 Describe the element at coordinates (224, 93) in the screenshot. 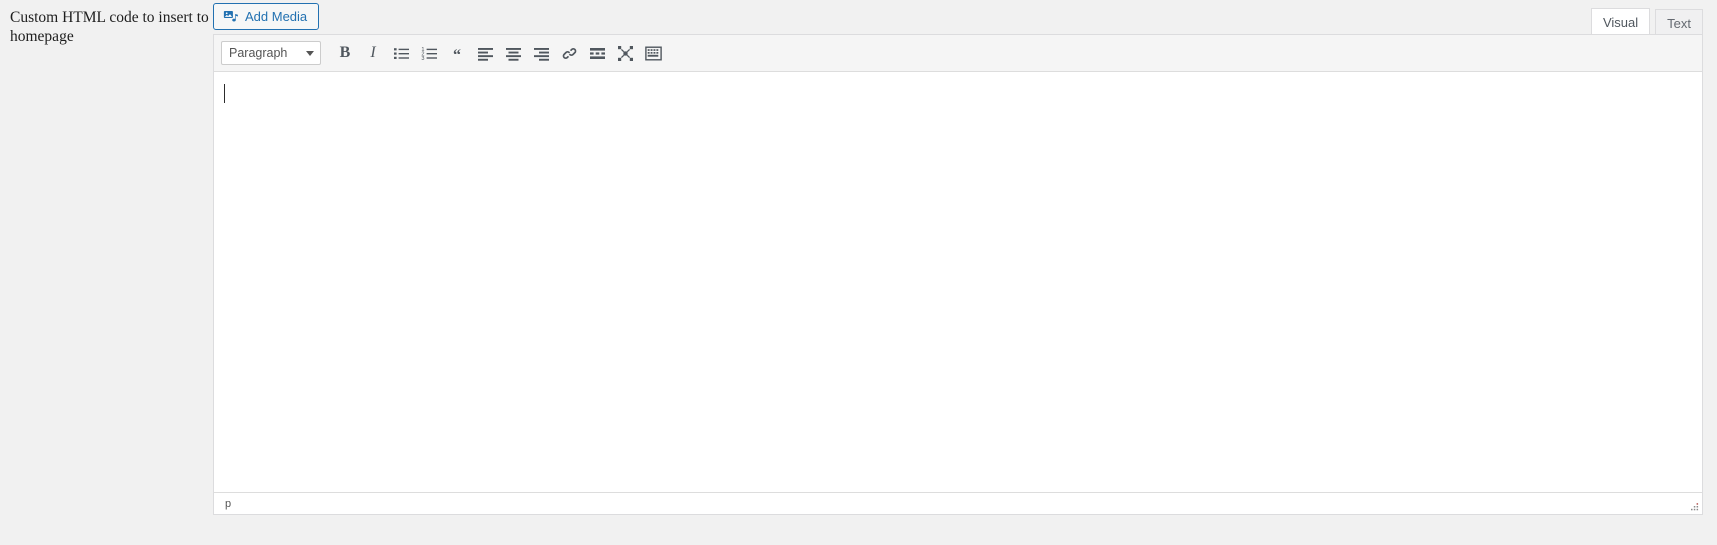

I see `text-cursor` at that location.